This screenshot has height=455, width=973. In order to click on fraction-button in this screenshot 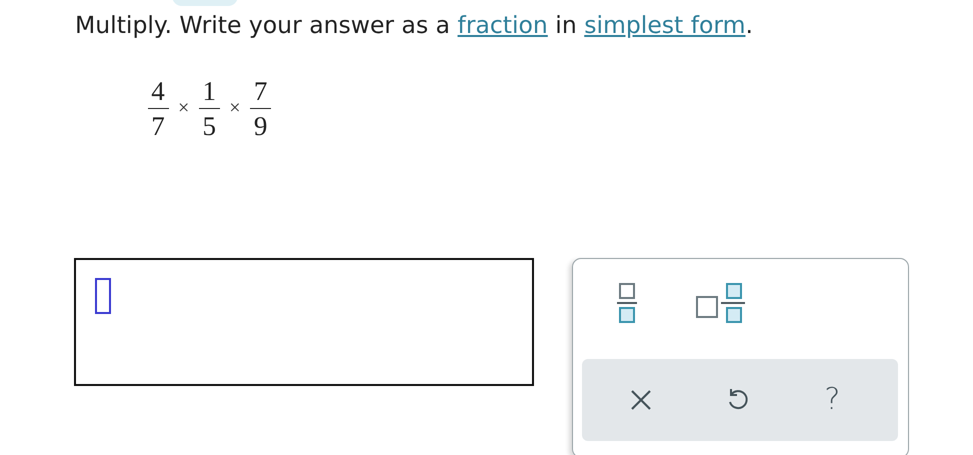, I will do `click(627, 303)`.